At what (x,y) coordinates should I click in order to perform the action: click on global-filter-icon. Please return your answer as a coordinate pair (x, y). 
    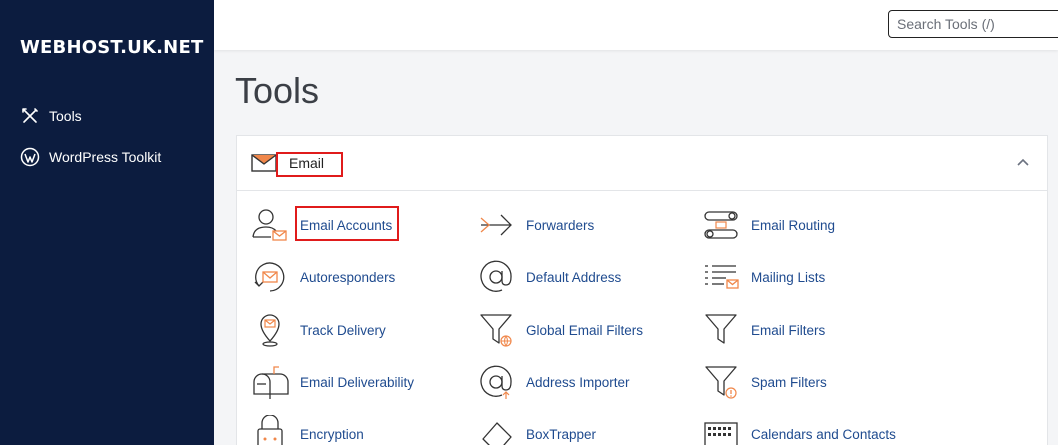
    Looking at the image, I should click on (496, 330).